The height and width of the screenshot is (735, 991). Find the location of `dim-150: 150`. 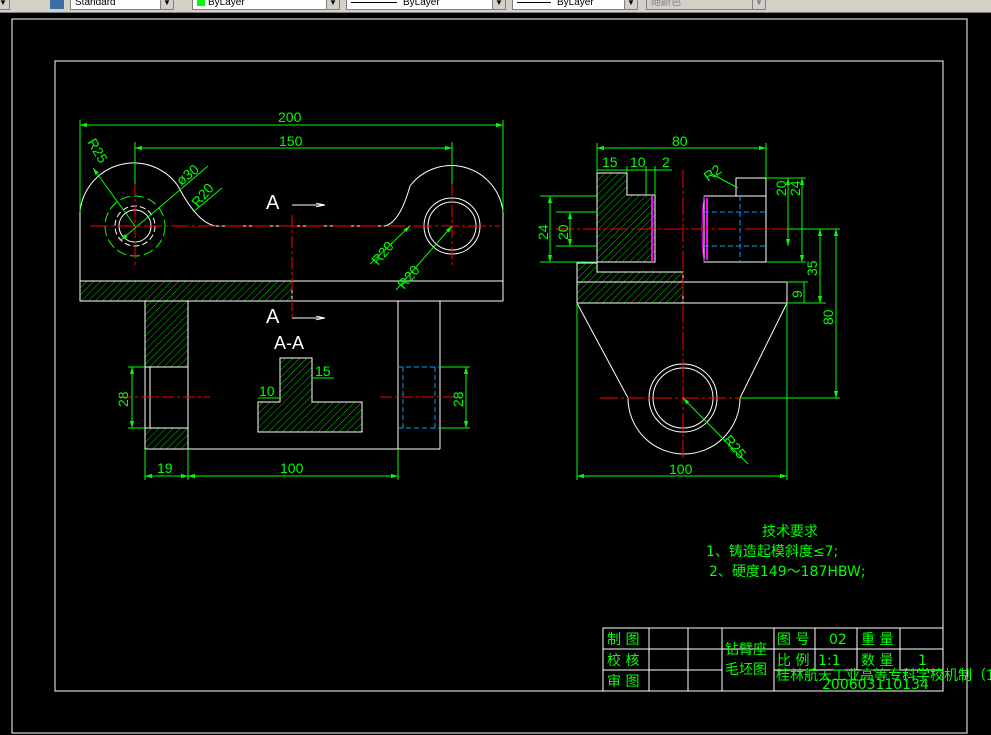

dim-150: 150 is located at coordinates (291, 141).